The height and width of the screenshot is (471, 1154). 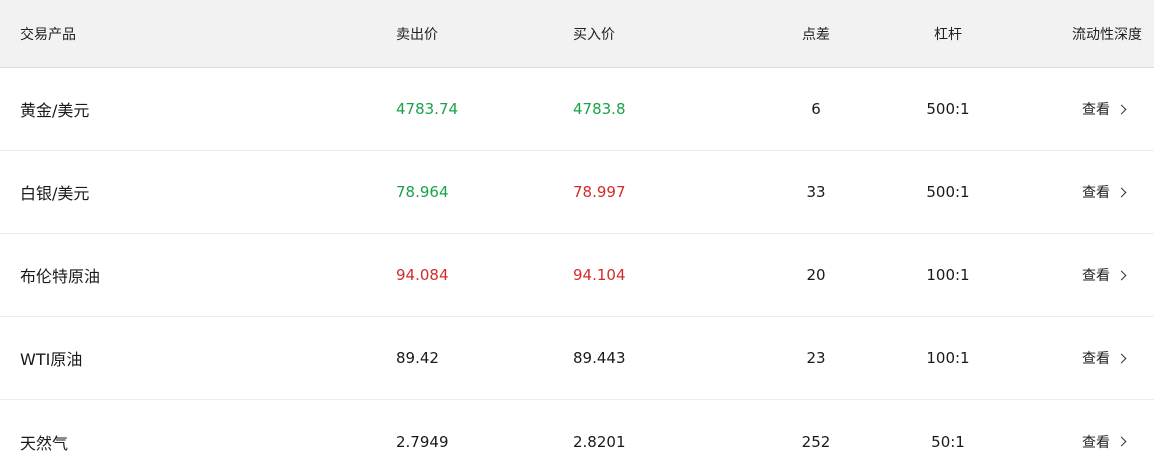 What do you see at coordinates (599, 109) in the screenshot?
I see `buy-price: 4783.8` at bounding box center [599, 109].